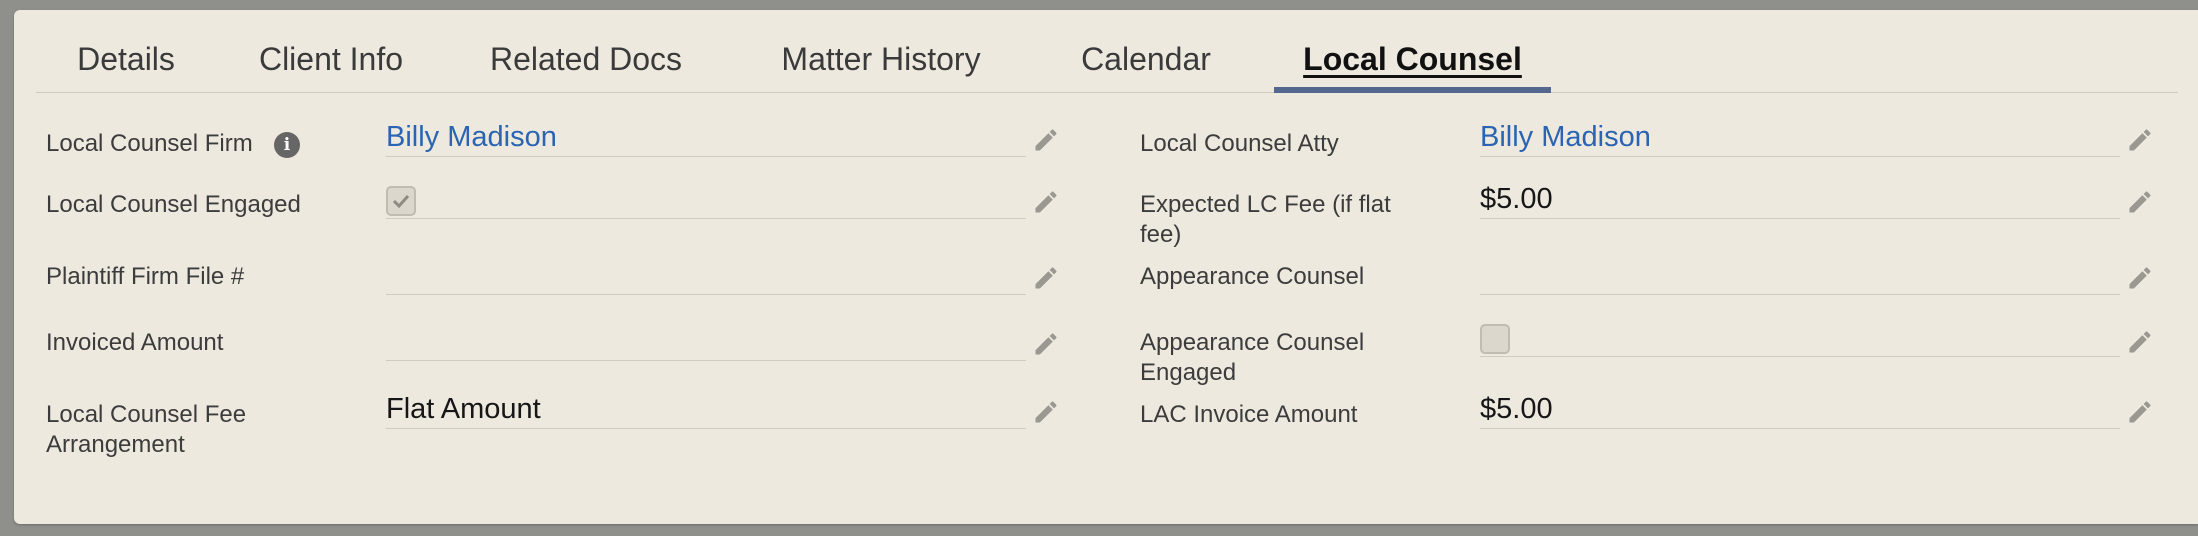 The image size is (2198, 536). Describe the element at coordinates (1265, 219) in the screenshot. I see `field-label-expected-lc-fee: Expected LC Fee (if flat fee)` at that location.